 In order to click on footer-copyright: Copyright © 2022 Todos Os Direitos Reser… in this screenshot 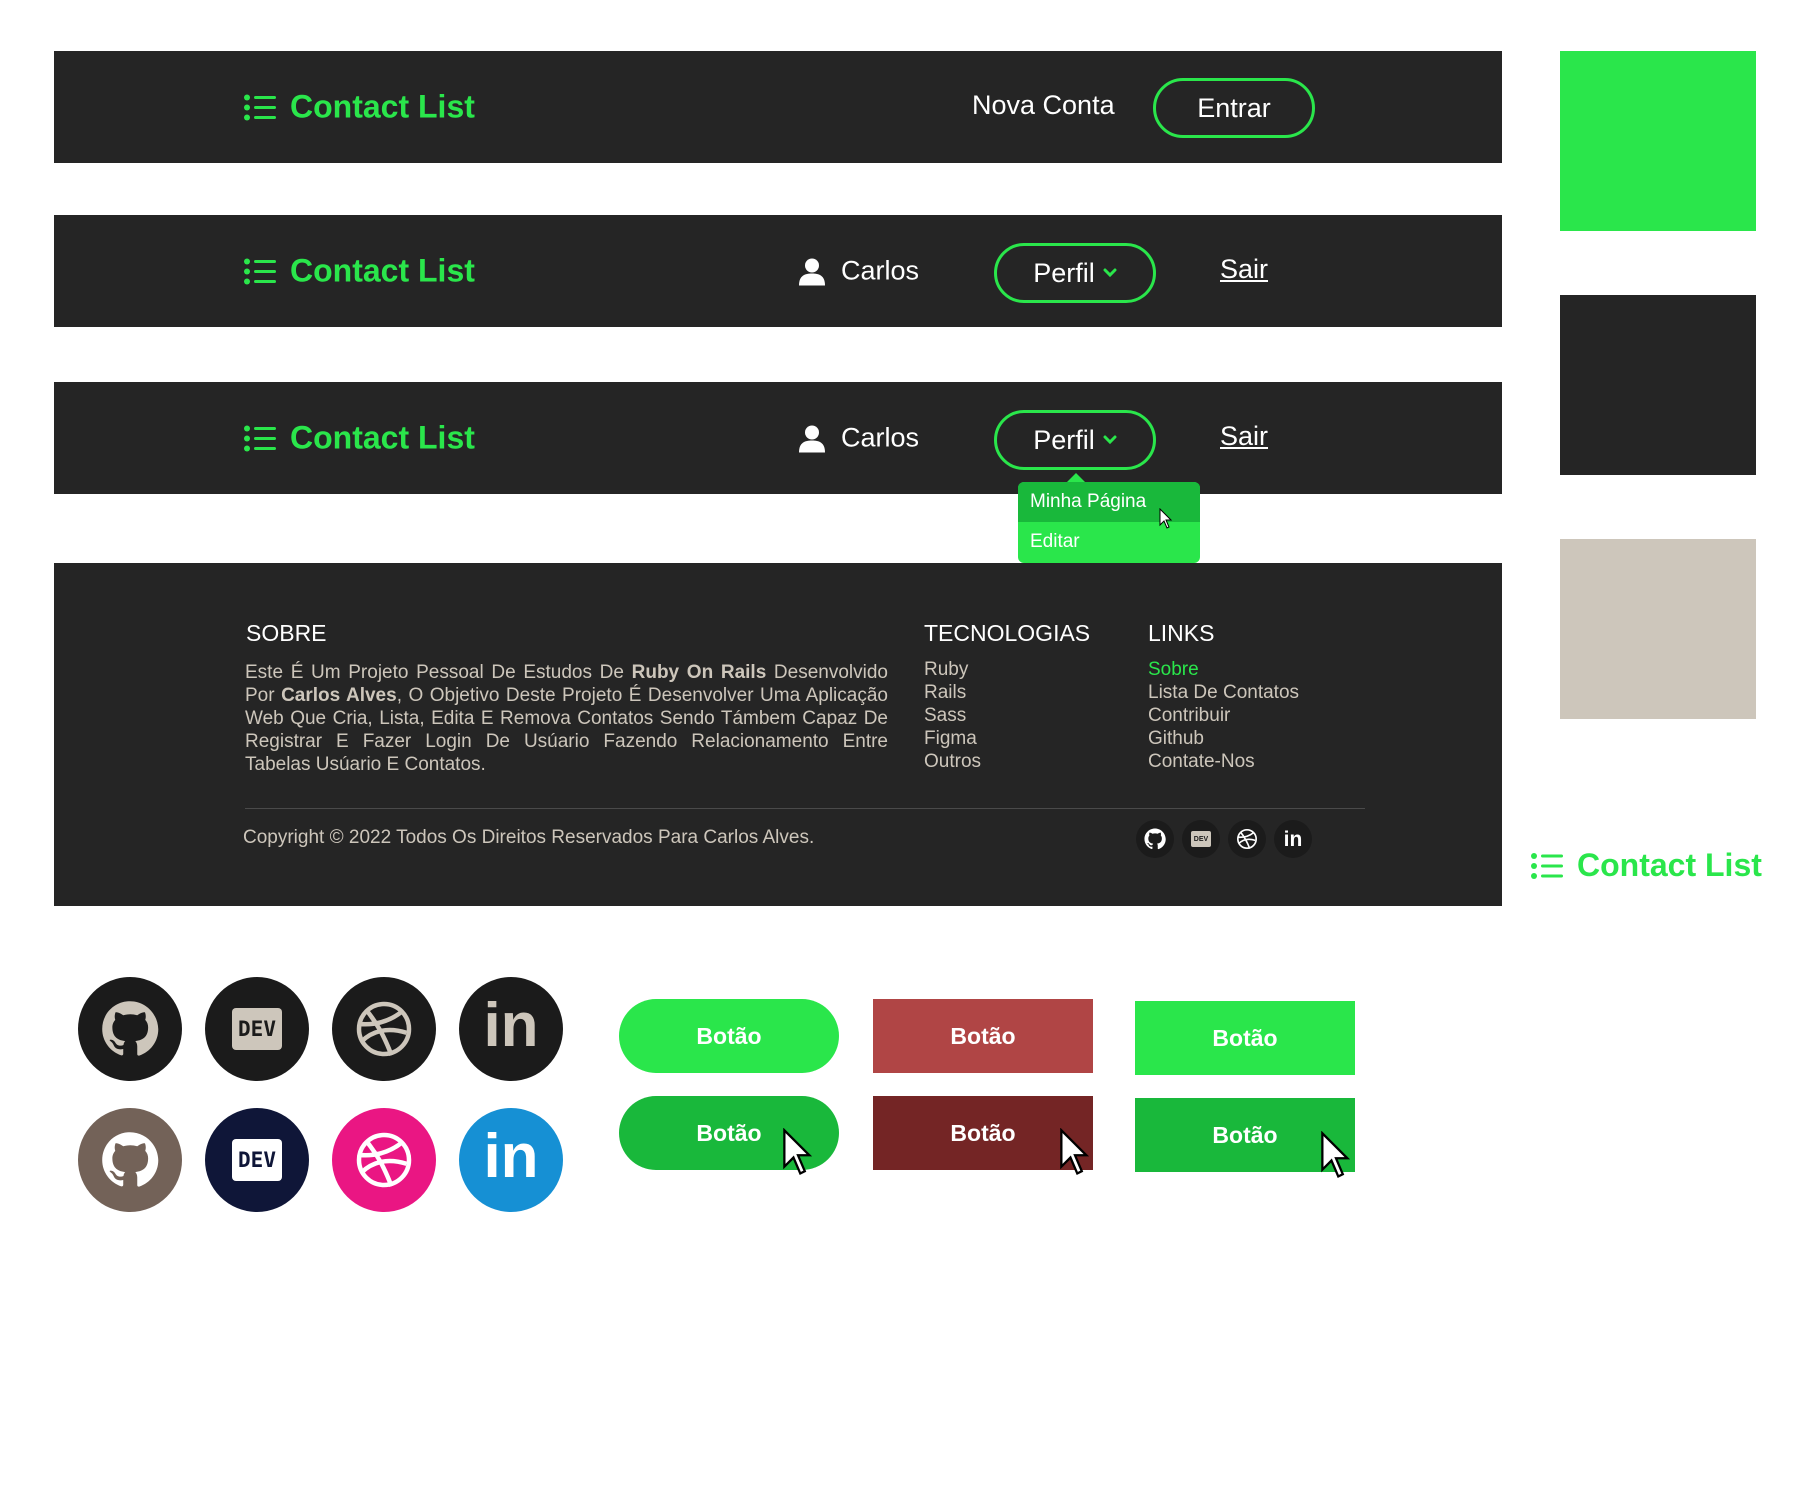, I will do `click(529, 837)`.